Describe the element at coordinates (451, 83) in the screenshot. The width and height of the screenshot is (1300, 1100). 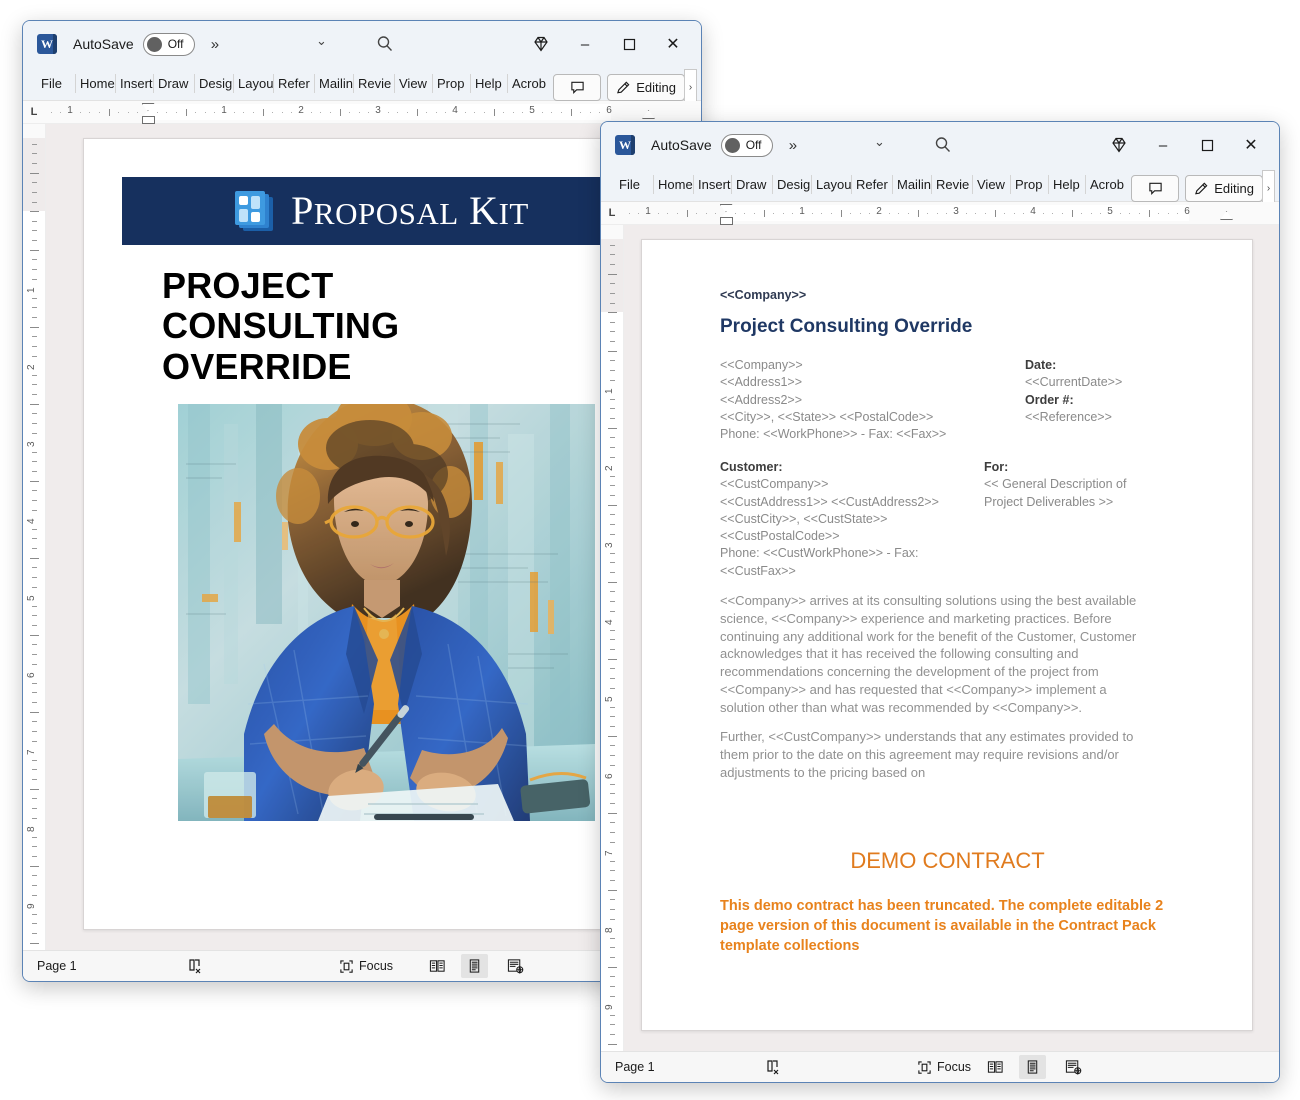
I see `tab-proposal: Prop` at that location.